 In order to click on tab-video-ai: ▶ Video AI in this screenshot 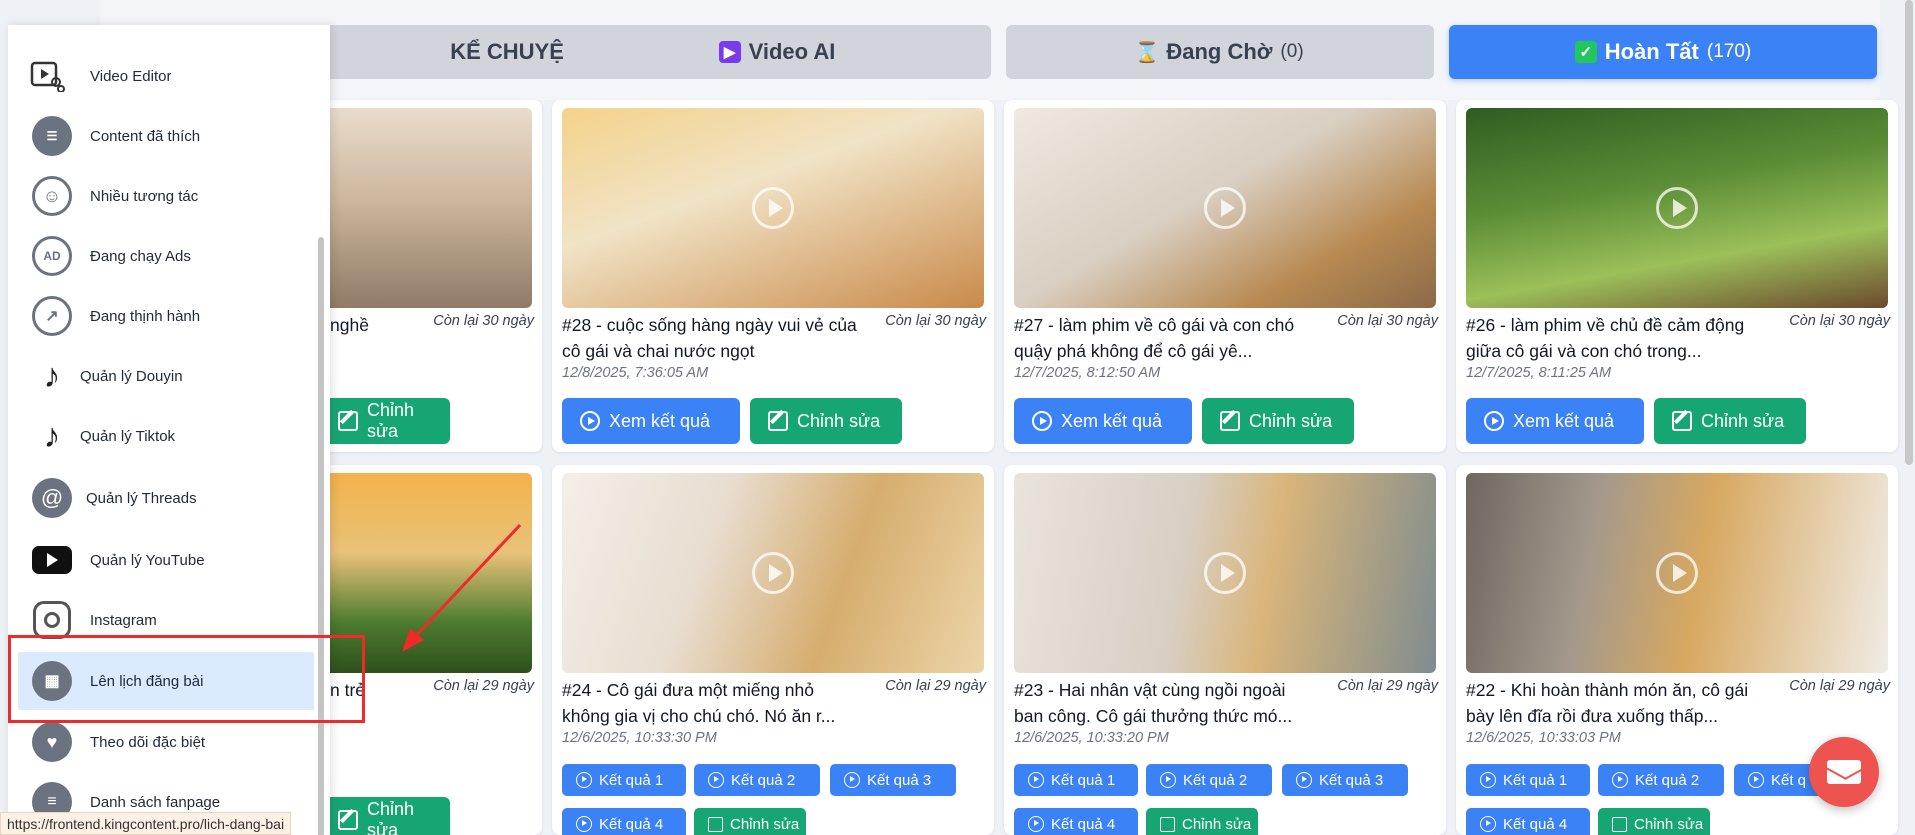, I will do `click(777, 52)`.